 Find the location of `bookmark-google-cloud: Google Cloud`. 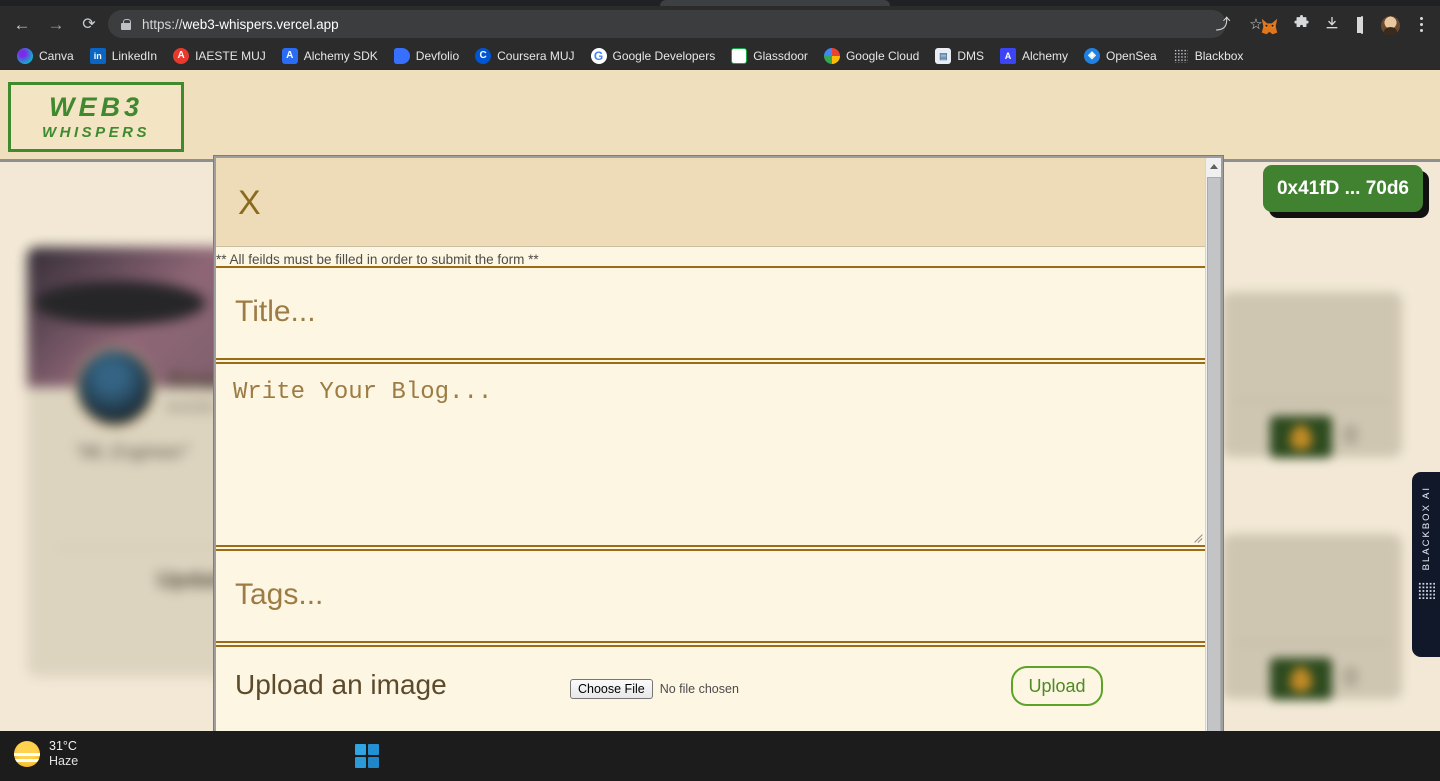

bookmark-google-cloud: Google Cloud is located at coordinates (871, 56).